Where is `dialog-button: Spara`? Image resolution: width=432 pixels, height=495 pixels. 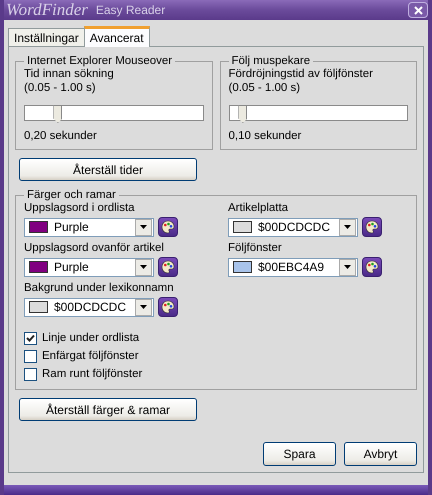 dialog-button: Spara is located at coordinates (299, 454).